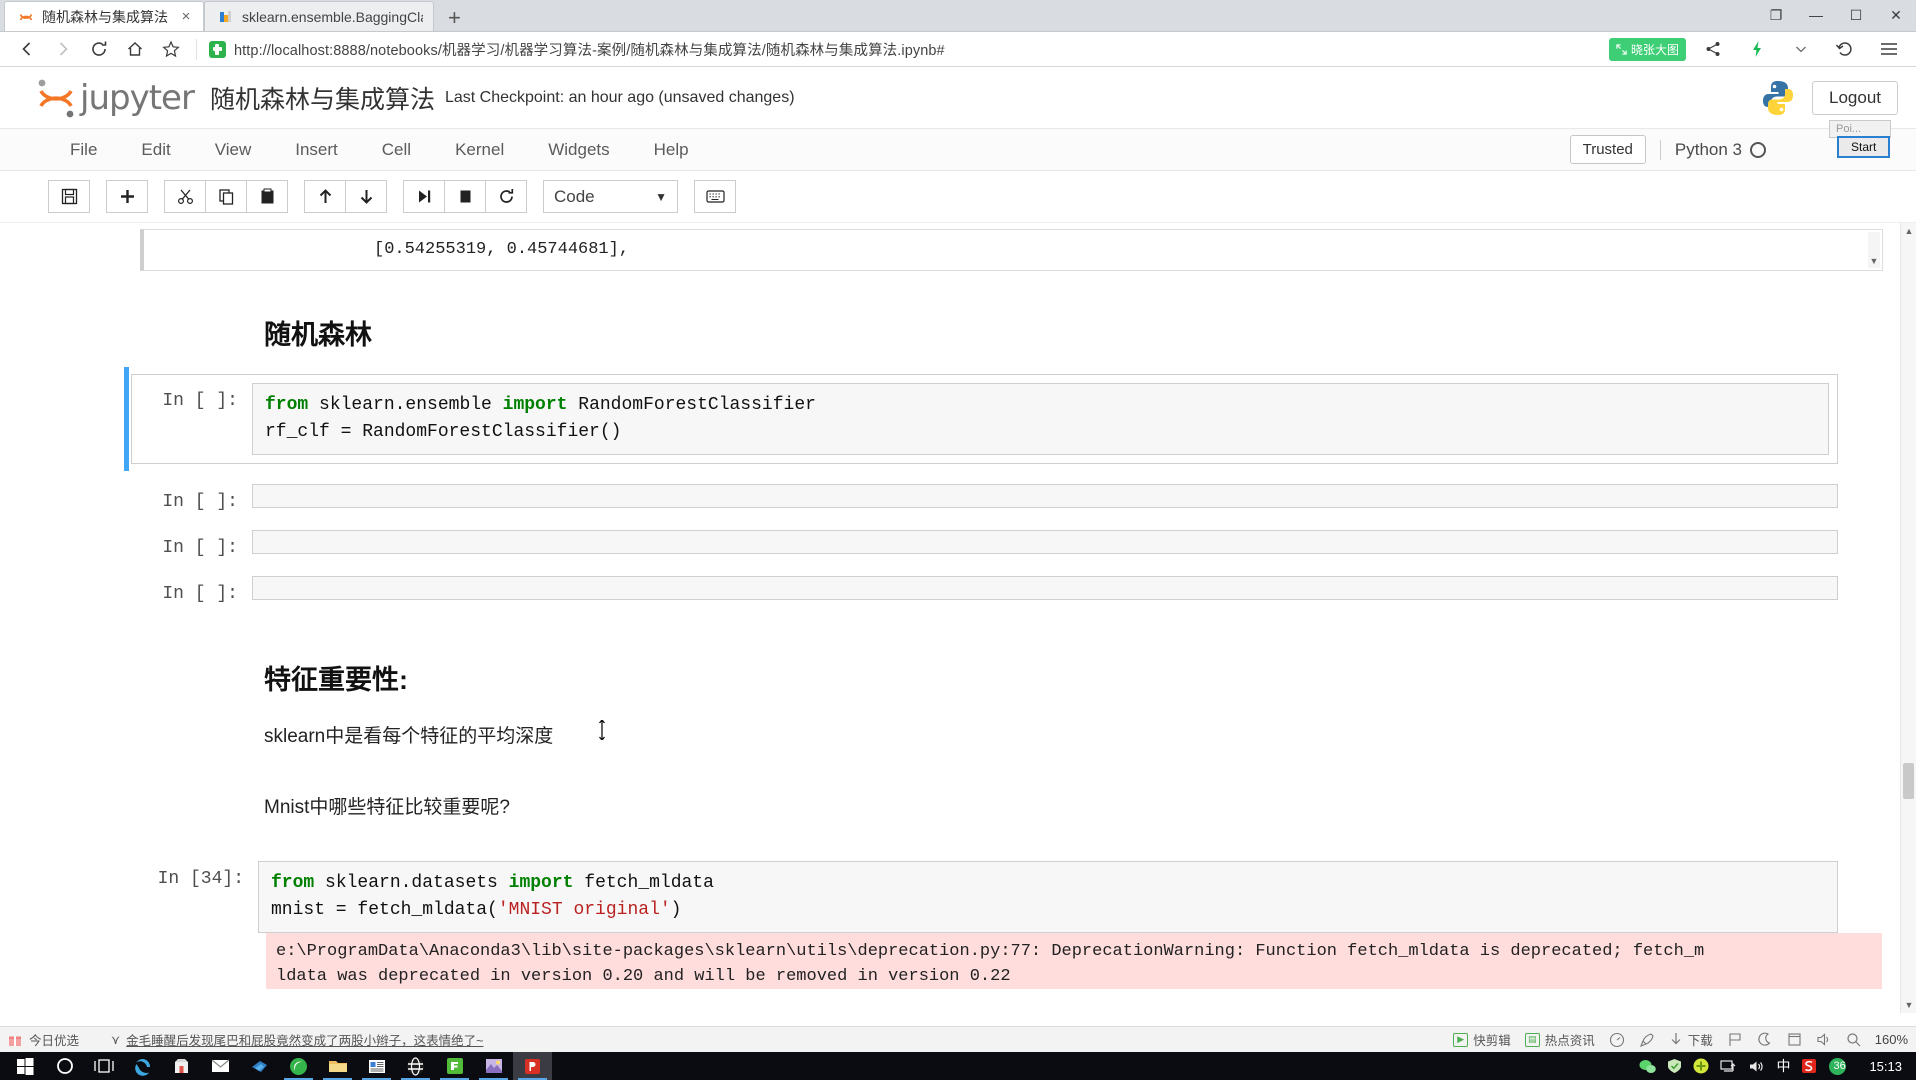  Describe the element at coordinates (1891, 1039) in the screenshot. I see `zoom-level-label: 160%` at that location.